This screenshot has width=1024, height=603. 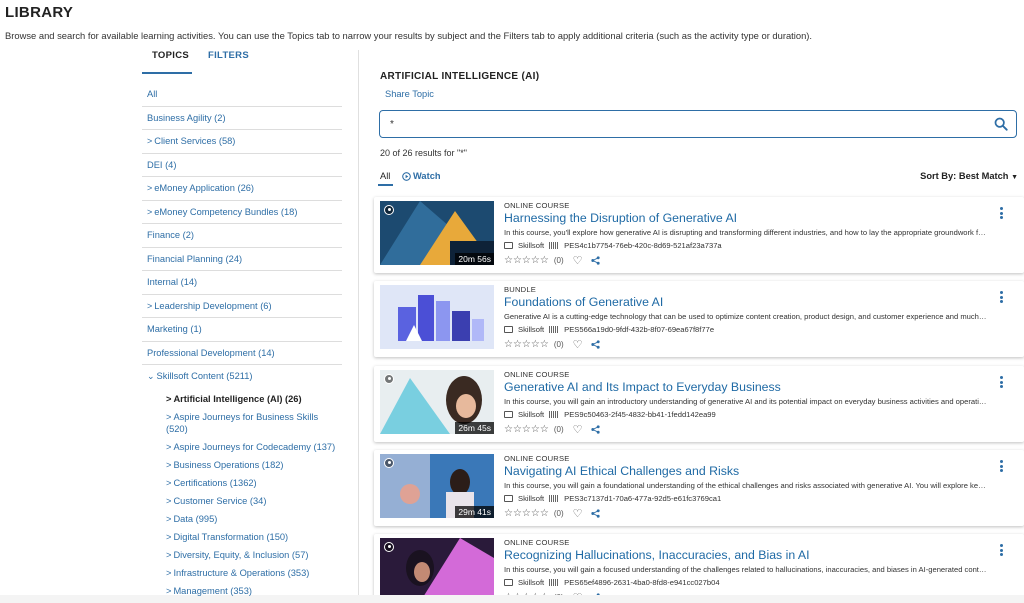 I want to click on course-thumbnail: 29m 41s, so click(x=437, y=486).